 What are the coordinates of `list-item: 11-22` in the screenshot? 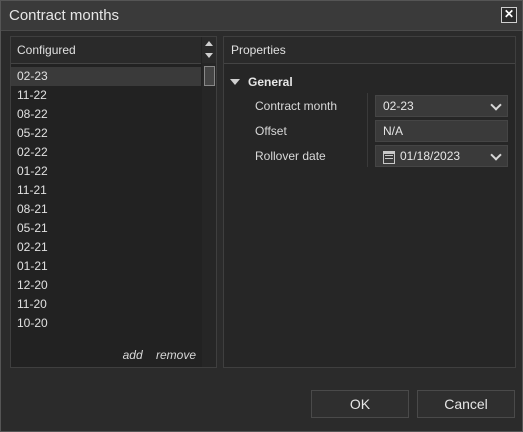 It's located at (106, 95).